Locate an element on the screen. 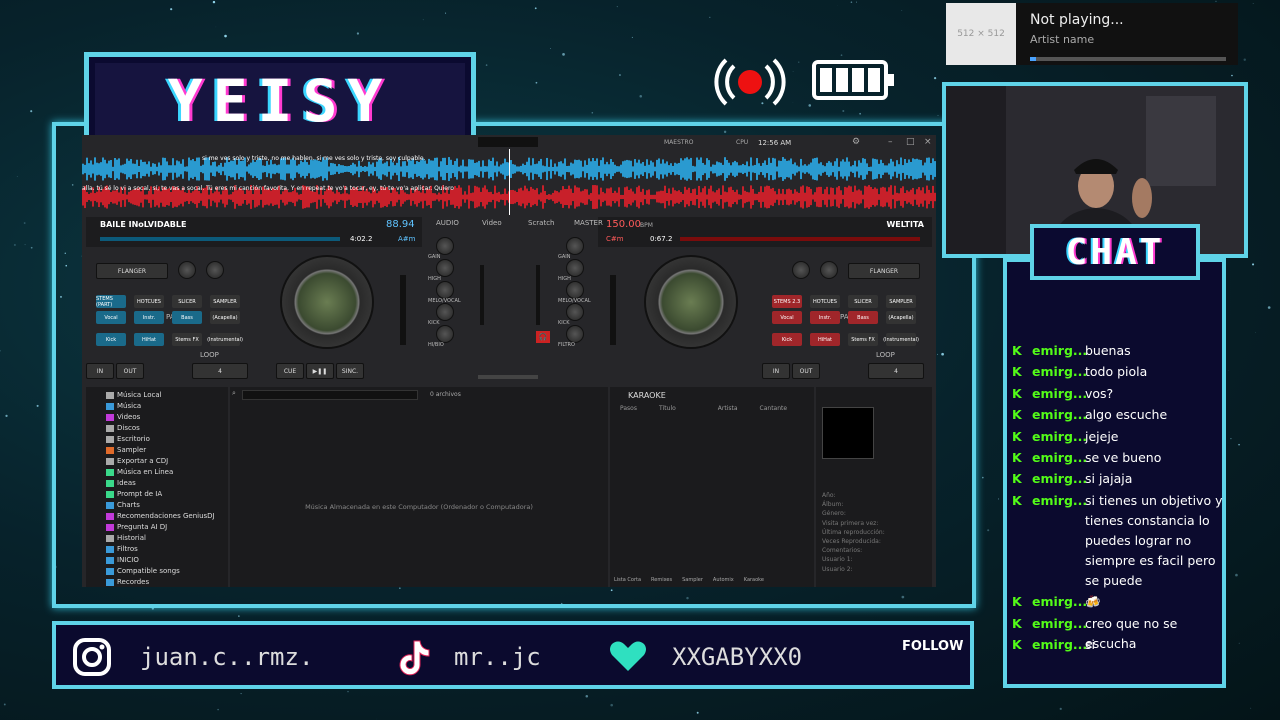  right-pad: Vocal is located at coordinates (787, 317).